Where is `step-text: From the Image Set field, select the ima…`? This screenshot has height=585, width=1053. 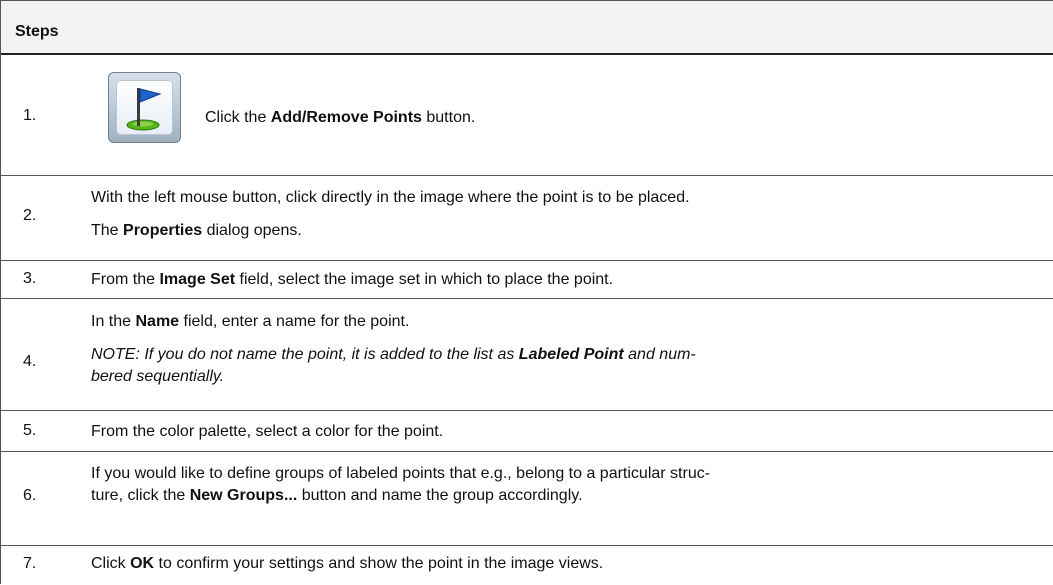
step-text: From the Image Set field, select the ima… is located at coordinates (352, 279).